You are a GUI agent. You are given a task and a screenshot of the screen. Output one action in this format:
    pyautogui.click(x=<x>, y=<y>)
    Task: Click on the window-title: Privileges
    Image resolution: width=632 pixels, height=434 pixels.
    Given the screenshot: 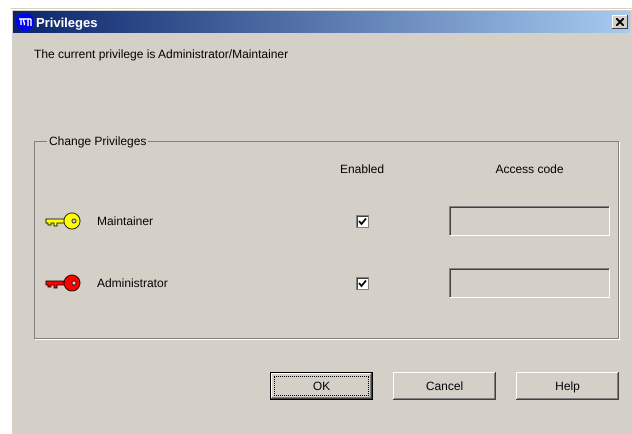 What is the action you would take?
    pyautogui.click(x=67, y=22)
    